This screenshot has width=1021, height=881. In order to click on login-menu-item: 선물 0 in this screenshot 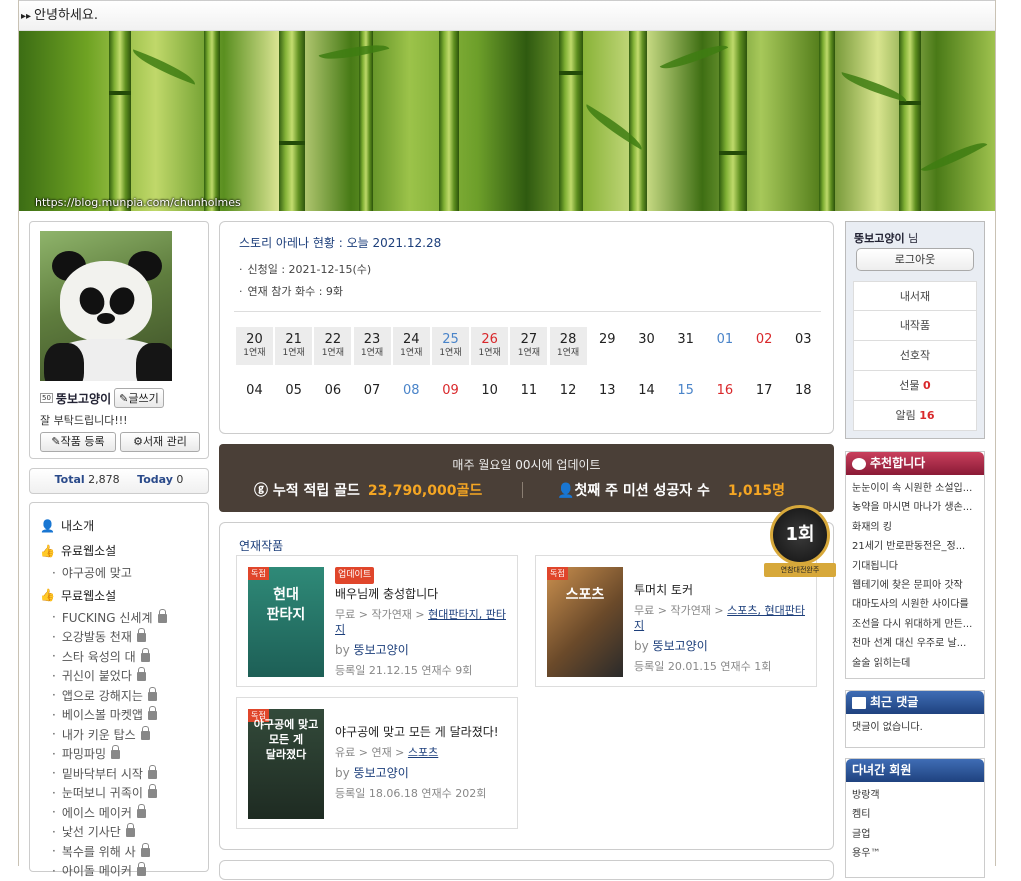, I will do `click(915, 386)`.